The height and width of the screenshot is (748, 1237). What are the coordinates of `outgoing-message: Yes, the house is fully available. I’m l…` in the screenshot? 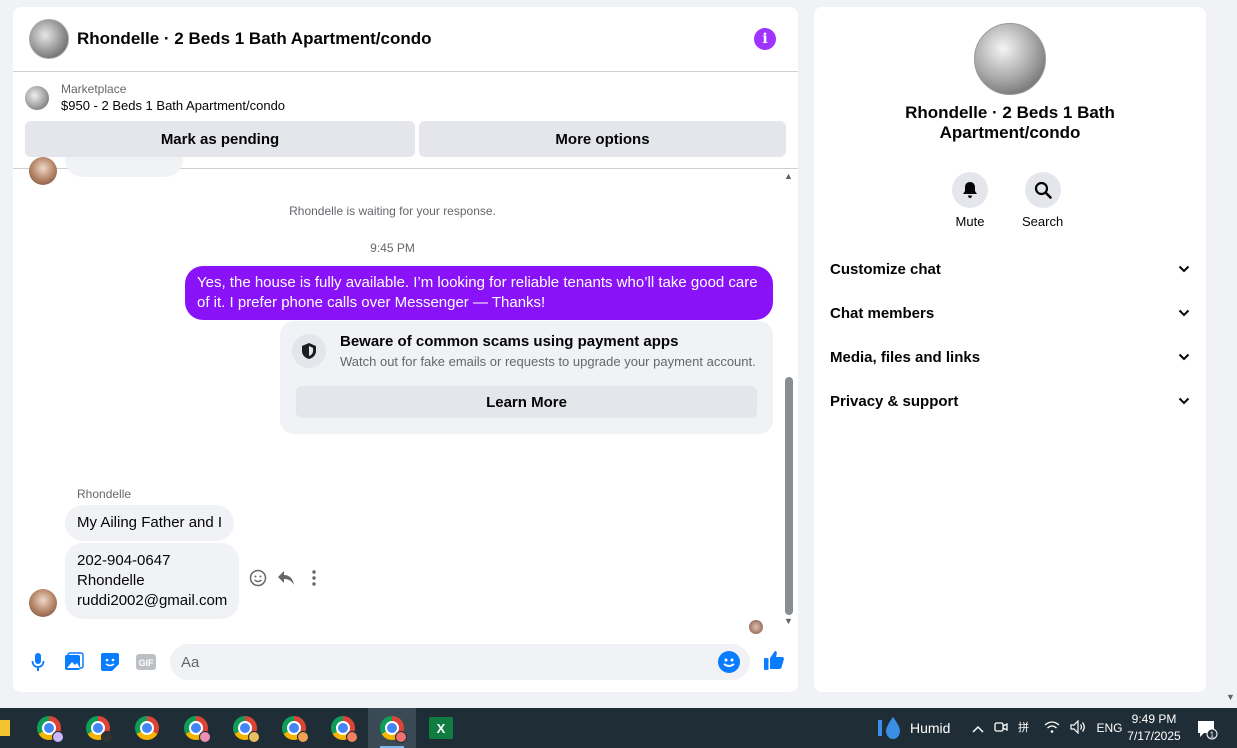 It's located at (479, 293).